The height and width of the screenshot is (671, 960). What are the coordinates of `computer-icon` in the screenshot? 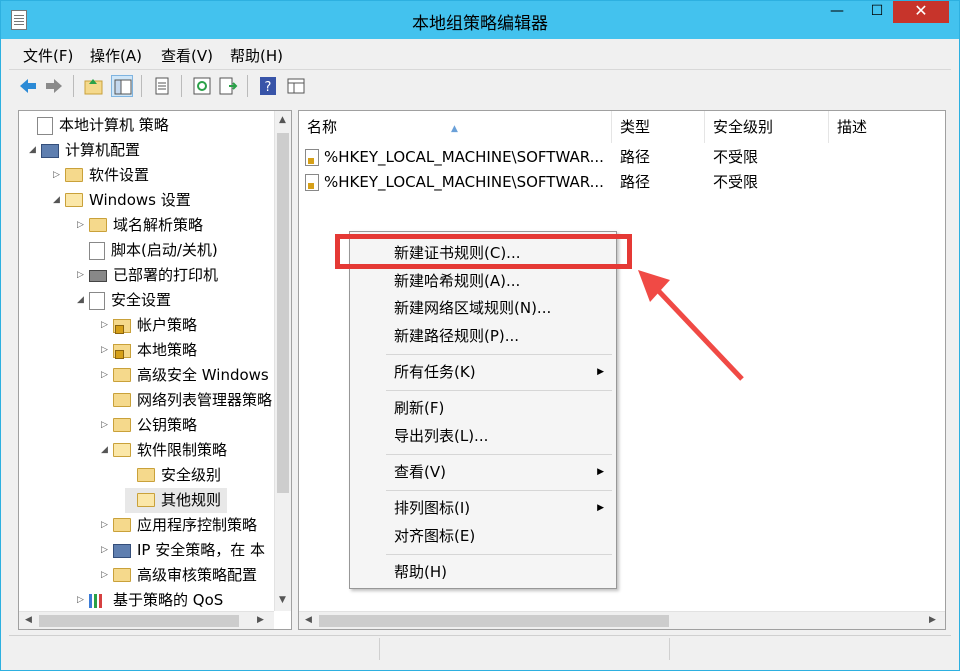 It's located at (50, 150).